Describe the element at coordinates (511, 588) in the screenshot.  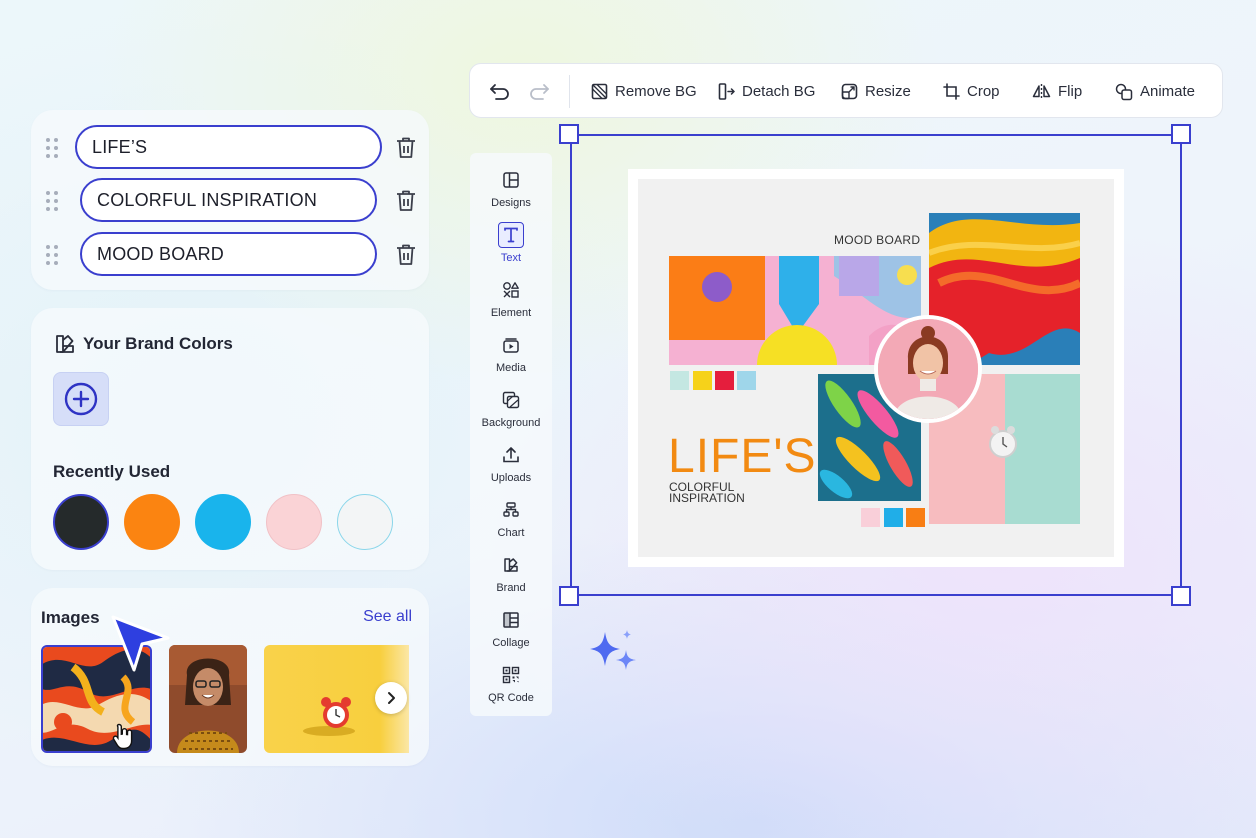
I see `rail-label: Brand` at that location.